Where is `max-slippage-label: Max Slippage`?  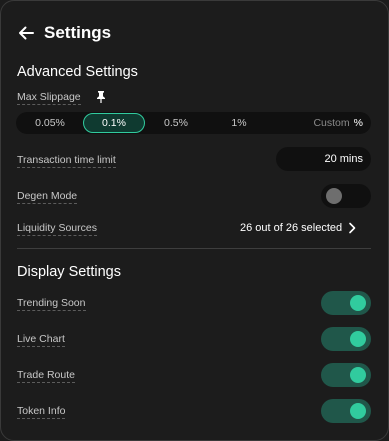 max-slippage-label: Max Slippage is located at coordinates (49, 98).